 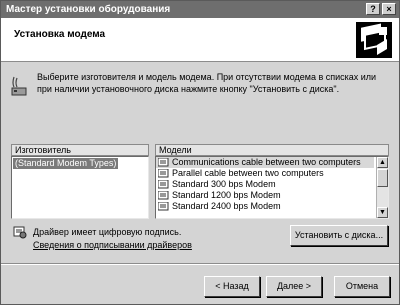 I want to click on hardware-wizard-icon, so click(x=374, y=40).